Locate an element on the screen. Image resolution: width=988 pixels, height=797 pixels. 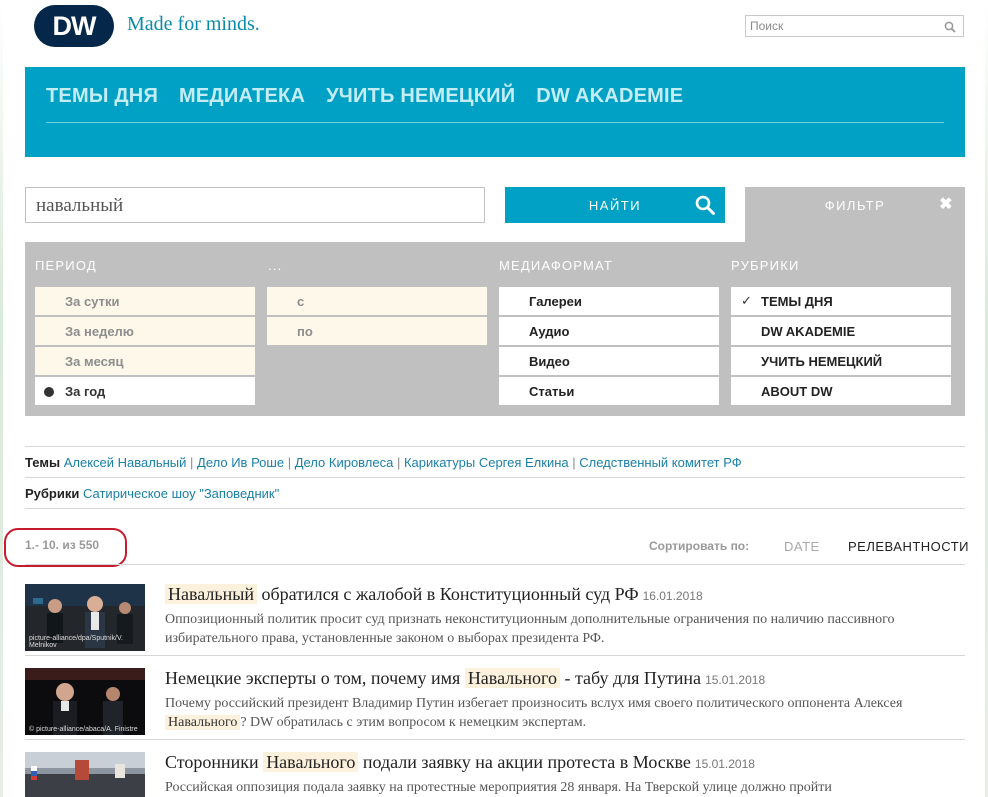
window-frame-left is located at coordinates (1, 398).